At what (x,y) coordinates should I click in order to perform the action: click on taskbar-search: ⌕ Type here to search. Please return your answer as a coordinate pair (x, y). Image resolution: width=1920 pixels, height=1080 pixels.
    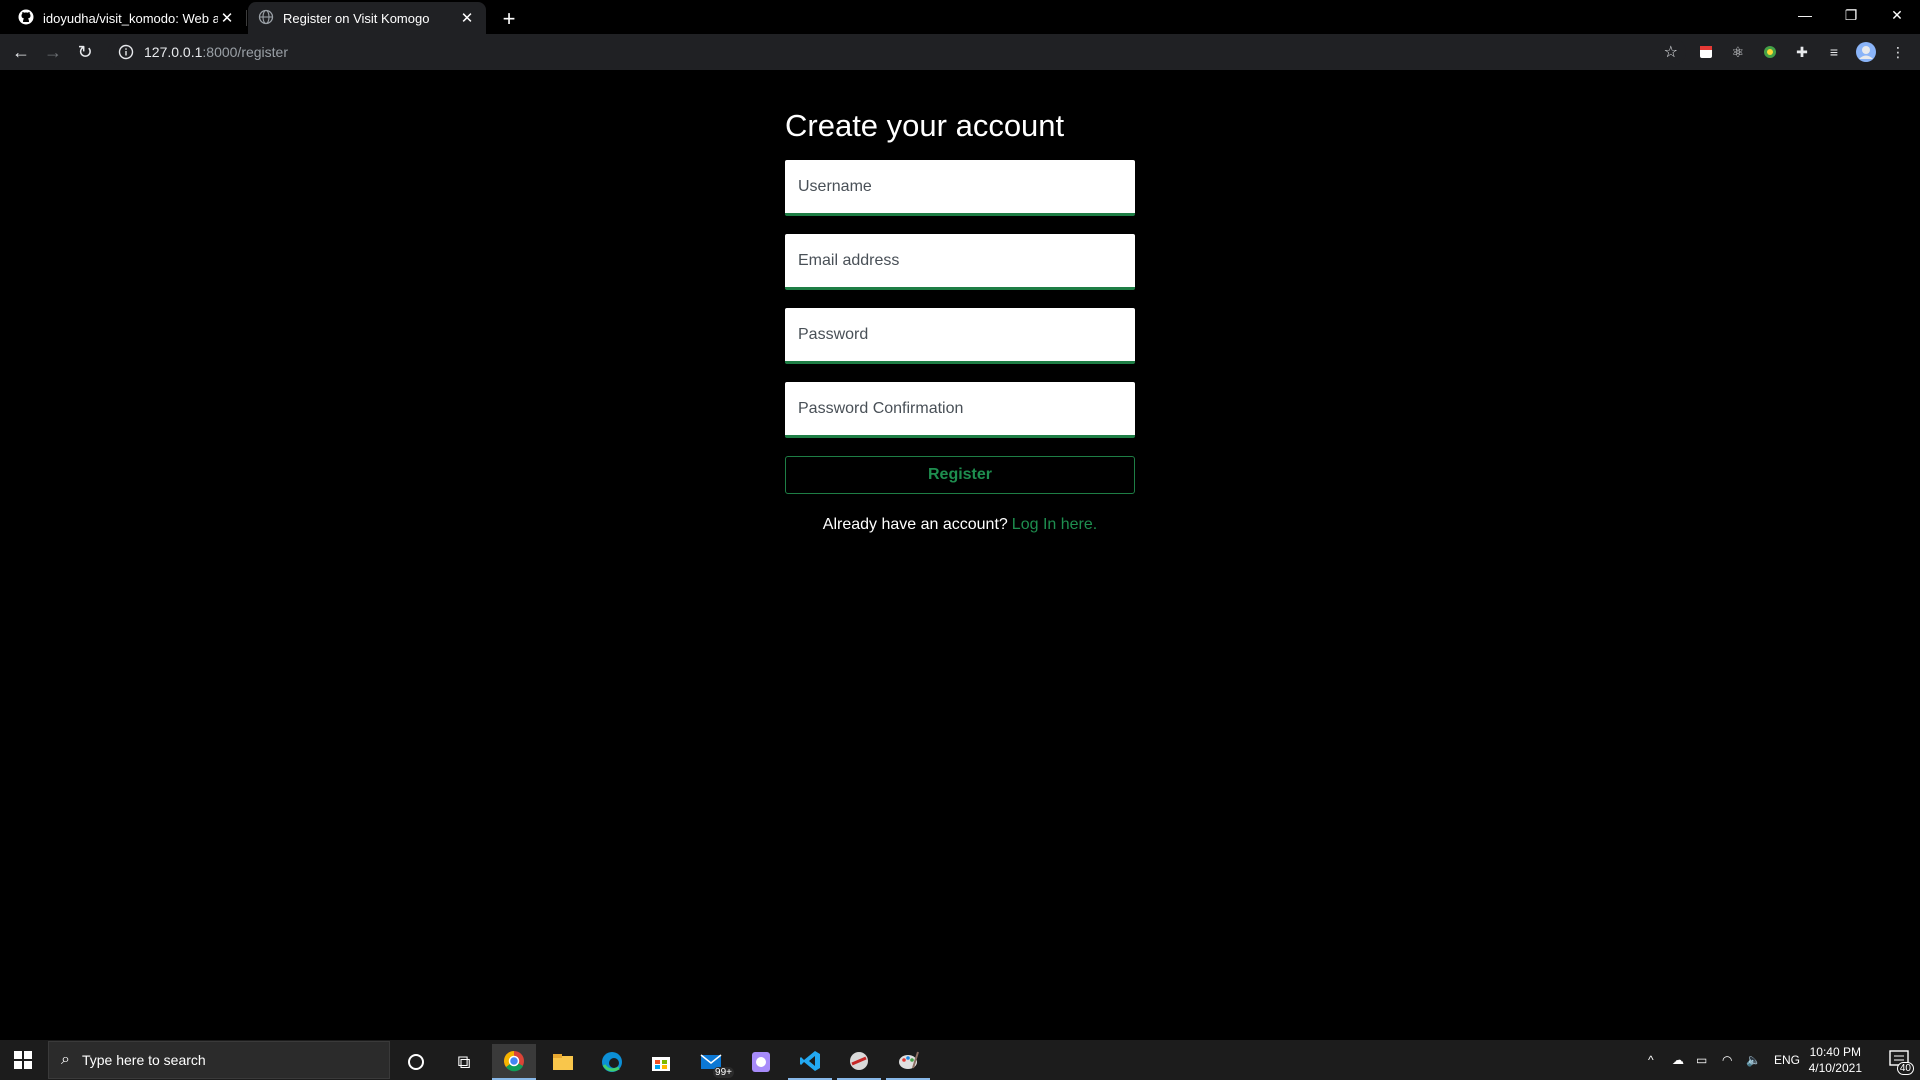
    Looking at the image, I should click on (219, 1060).